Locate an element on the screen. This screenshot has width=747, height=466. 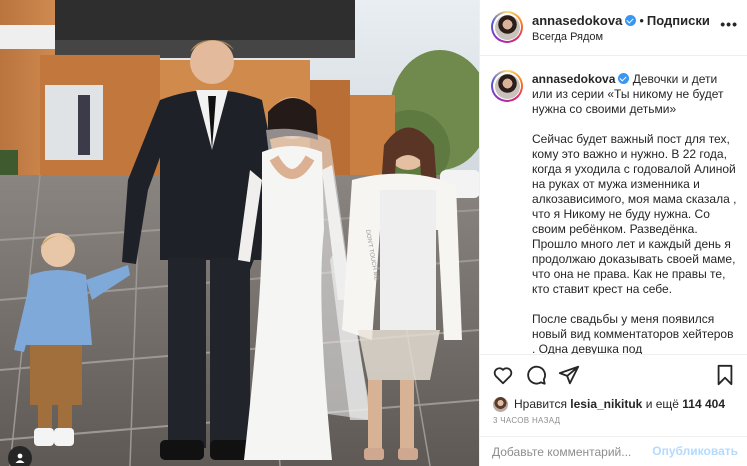
comment-icon is located at coordinates (536, 375).